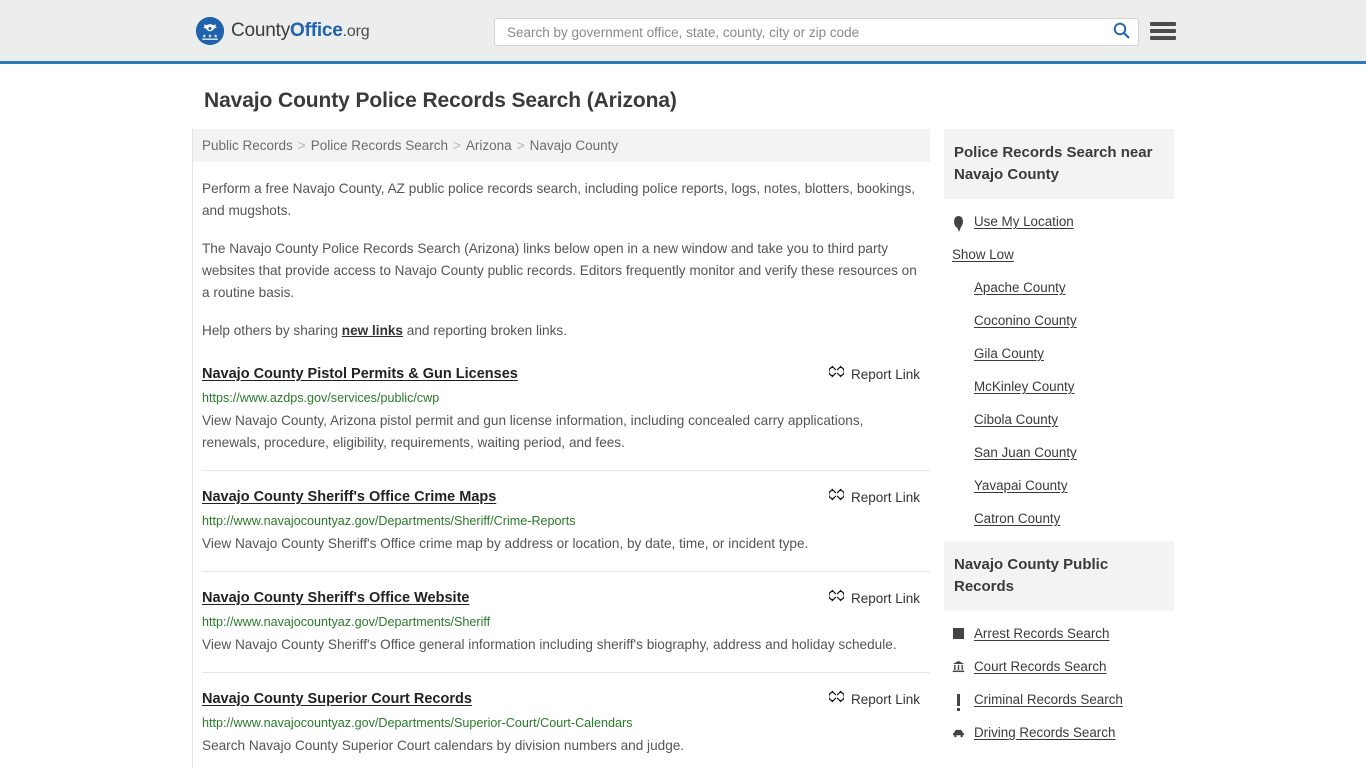  I want to click on sidebar-item-mckinley-county: McKinley County, so click(1063, 386).